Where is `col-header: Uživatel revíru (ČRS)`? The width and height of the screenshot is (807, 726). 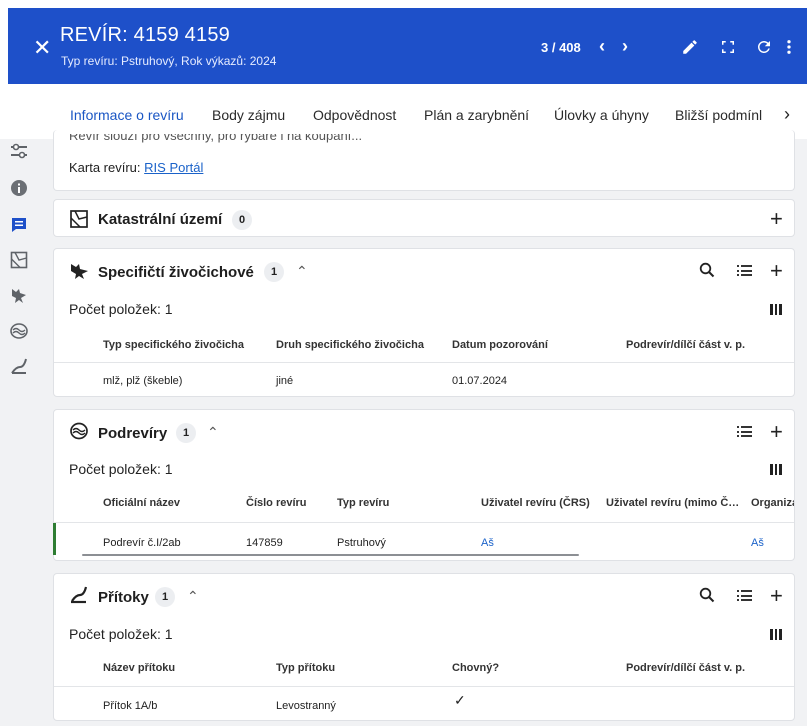
col-header: Uživatel revíru (ČRS) is located at coordinates (535, 503).